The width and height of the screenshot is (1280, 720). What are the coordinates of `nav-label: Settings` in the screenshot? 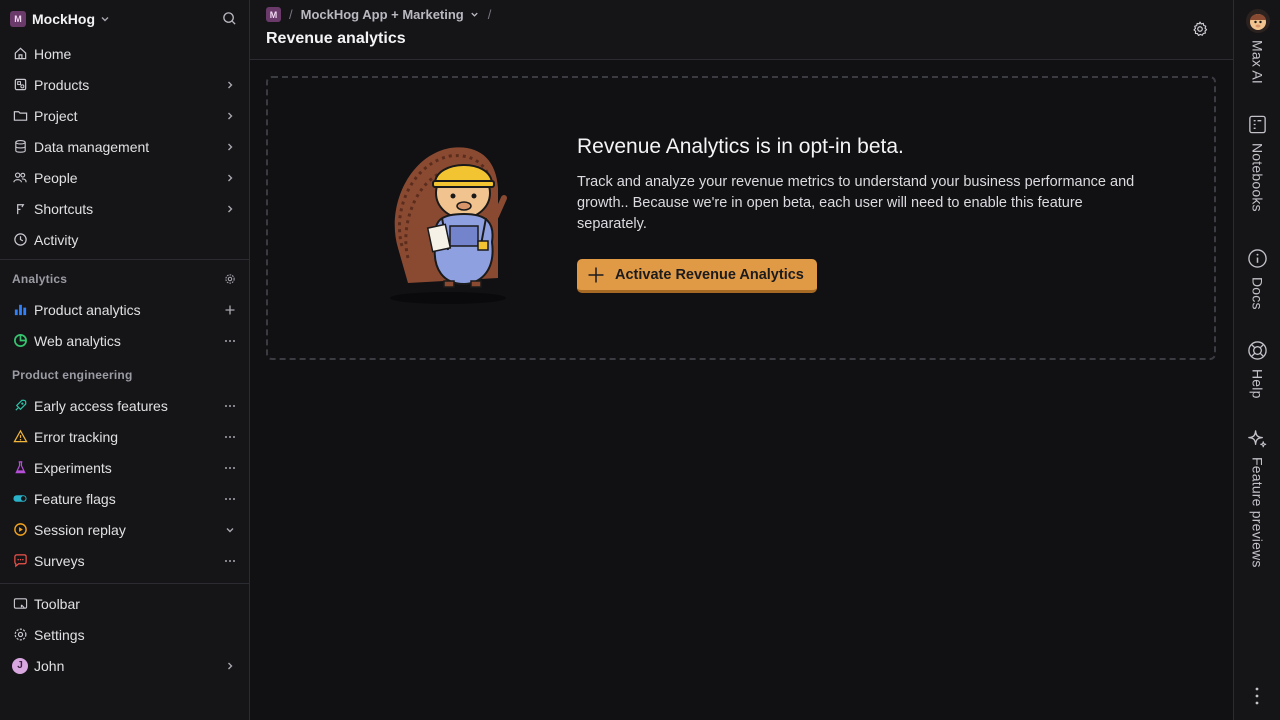 It's located at (59, 634).